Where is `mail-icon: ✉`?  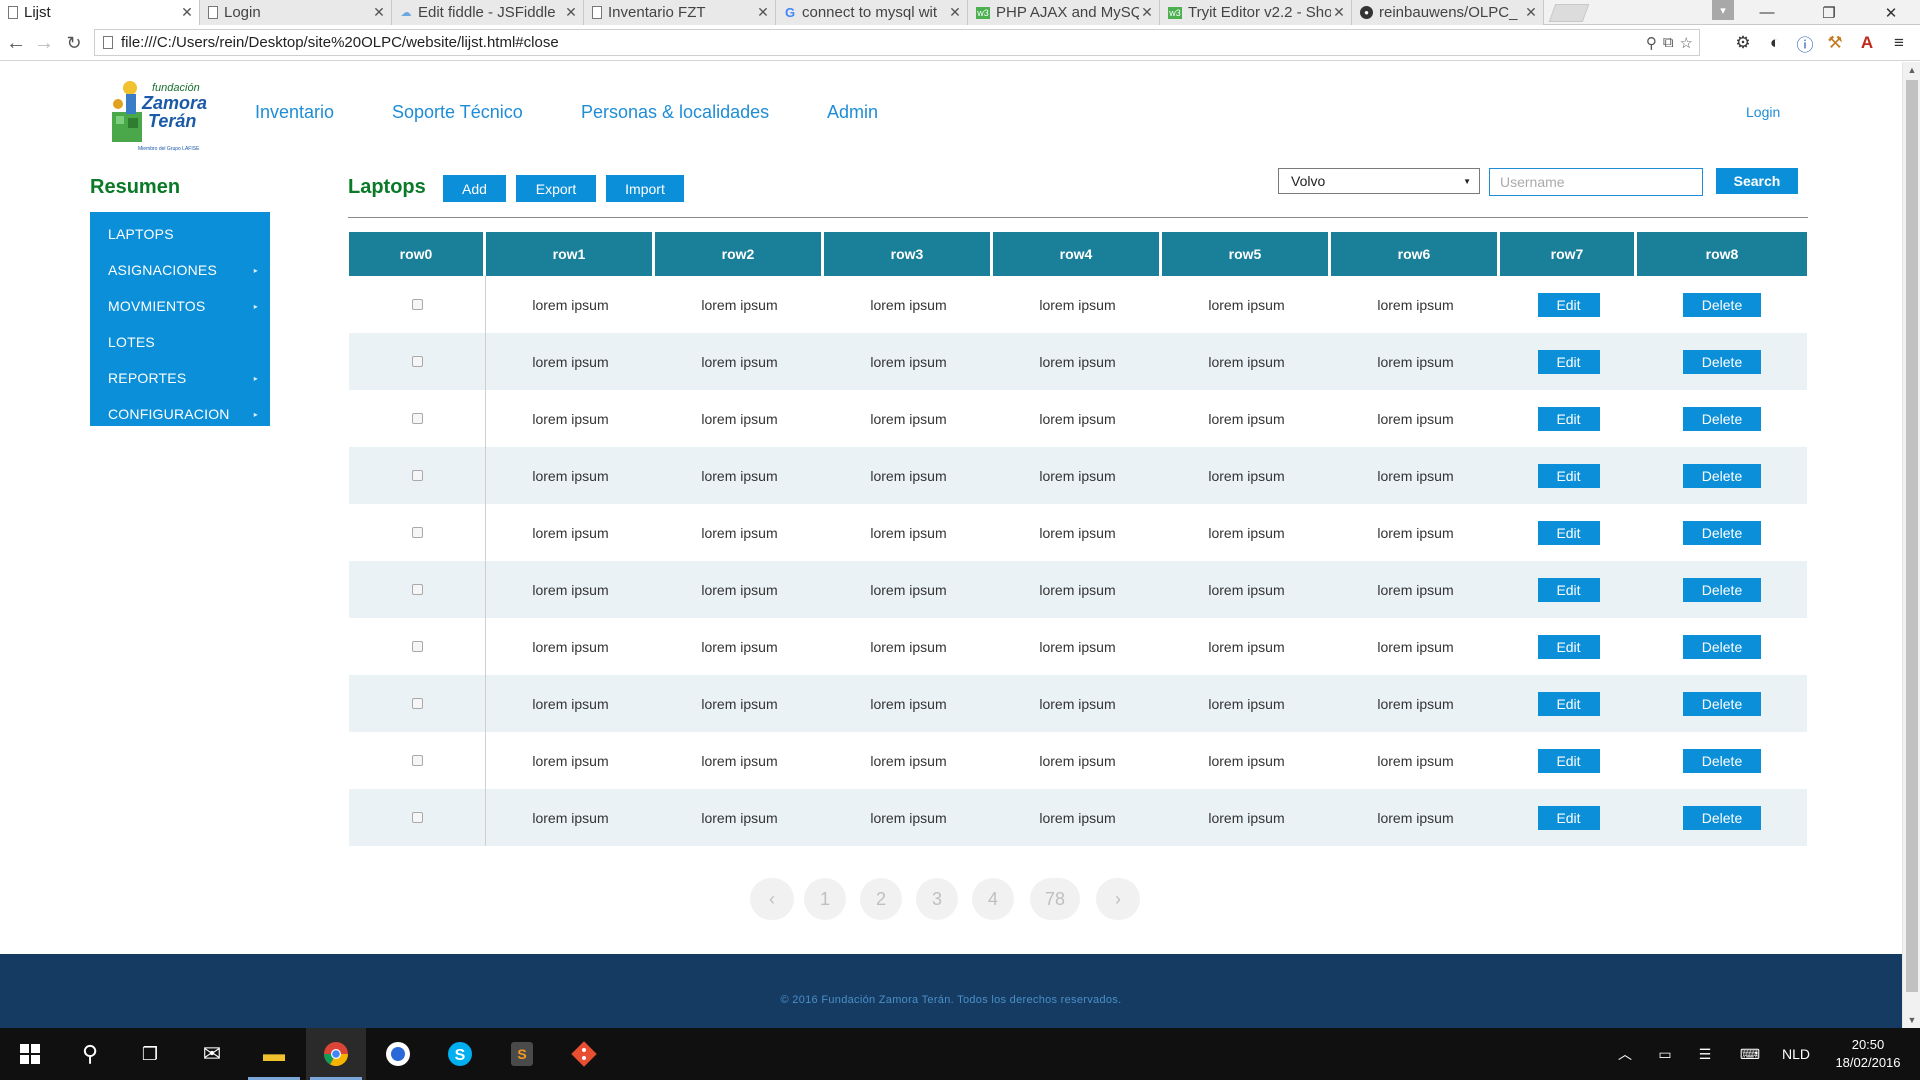
mail-icon: ✉ is located at coordinates (212, 1054).